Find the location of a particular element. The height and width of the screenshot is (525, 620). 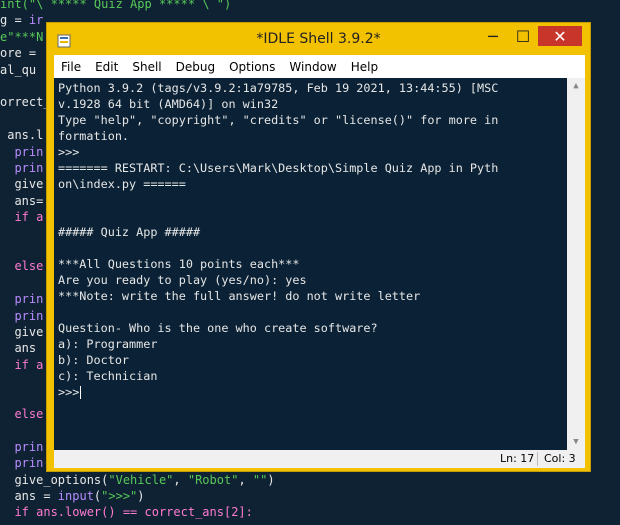

menu-debug: Debug is located at coordinates (195, 67).